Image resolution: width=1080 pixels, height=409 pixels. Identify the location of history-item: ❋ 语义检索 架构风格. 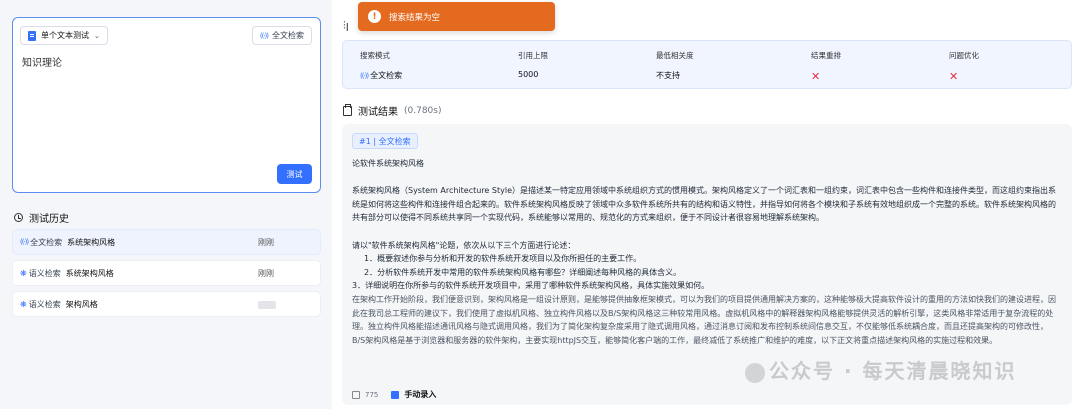
(166, 304).